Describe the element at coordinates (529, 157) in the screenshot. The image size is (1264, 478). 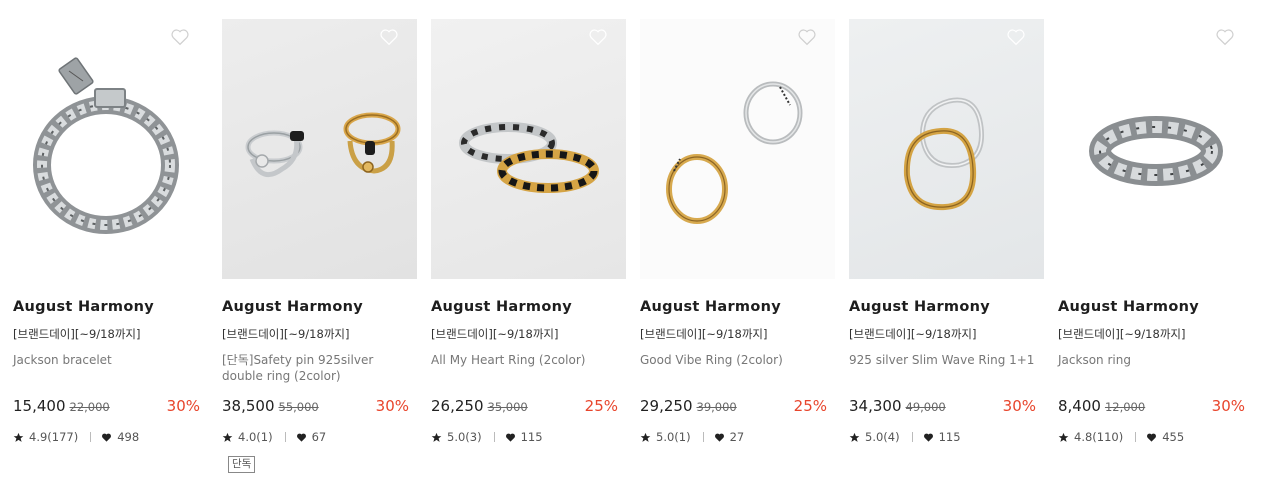
I see `heart-ring-icon` at that location.